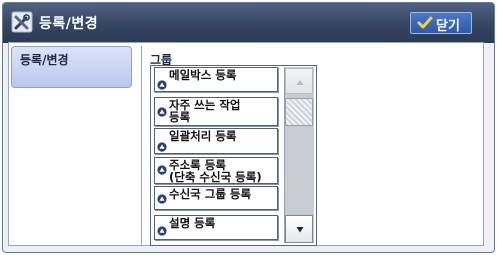 The image size is (497, 255). I want to click on scrollbar-thumb, so click(299, 112).